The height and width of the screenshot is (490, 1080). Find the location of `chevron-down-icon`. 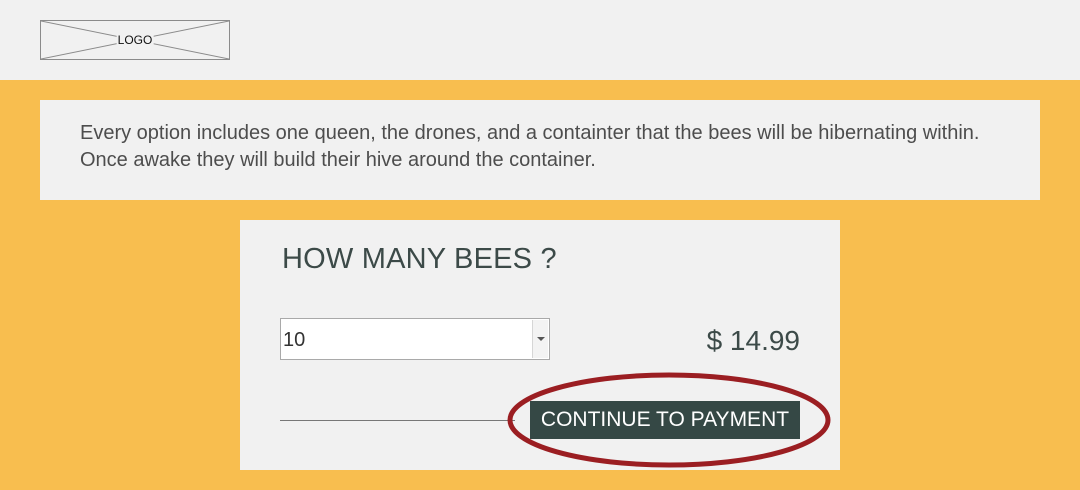

chevron-down-icon is located at coordinates (540, 339).